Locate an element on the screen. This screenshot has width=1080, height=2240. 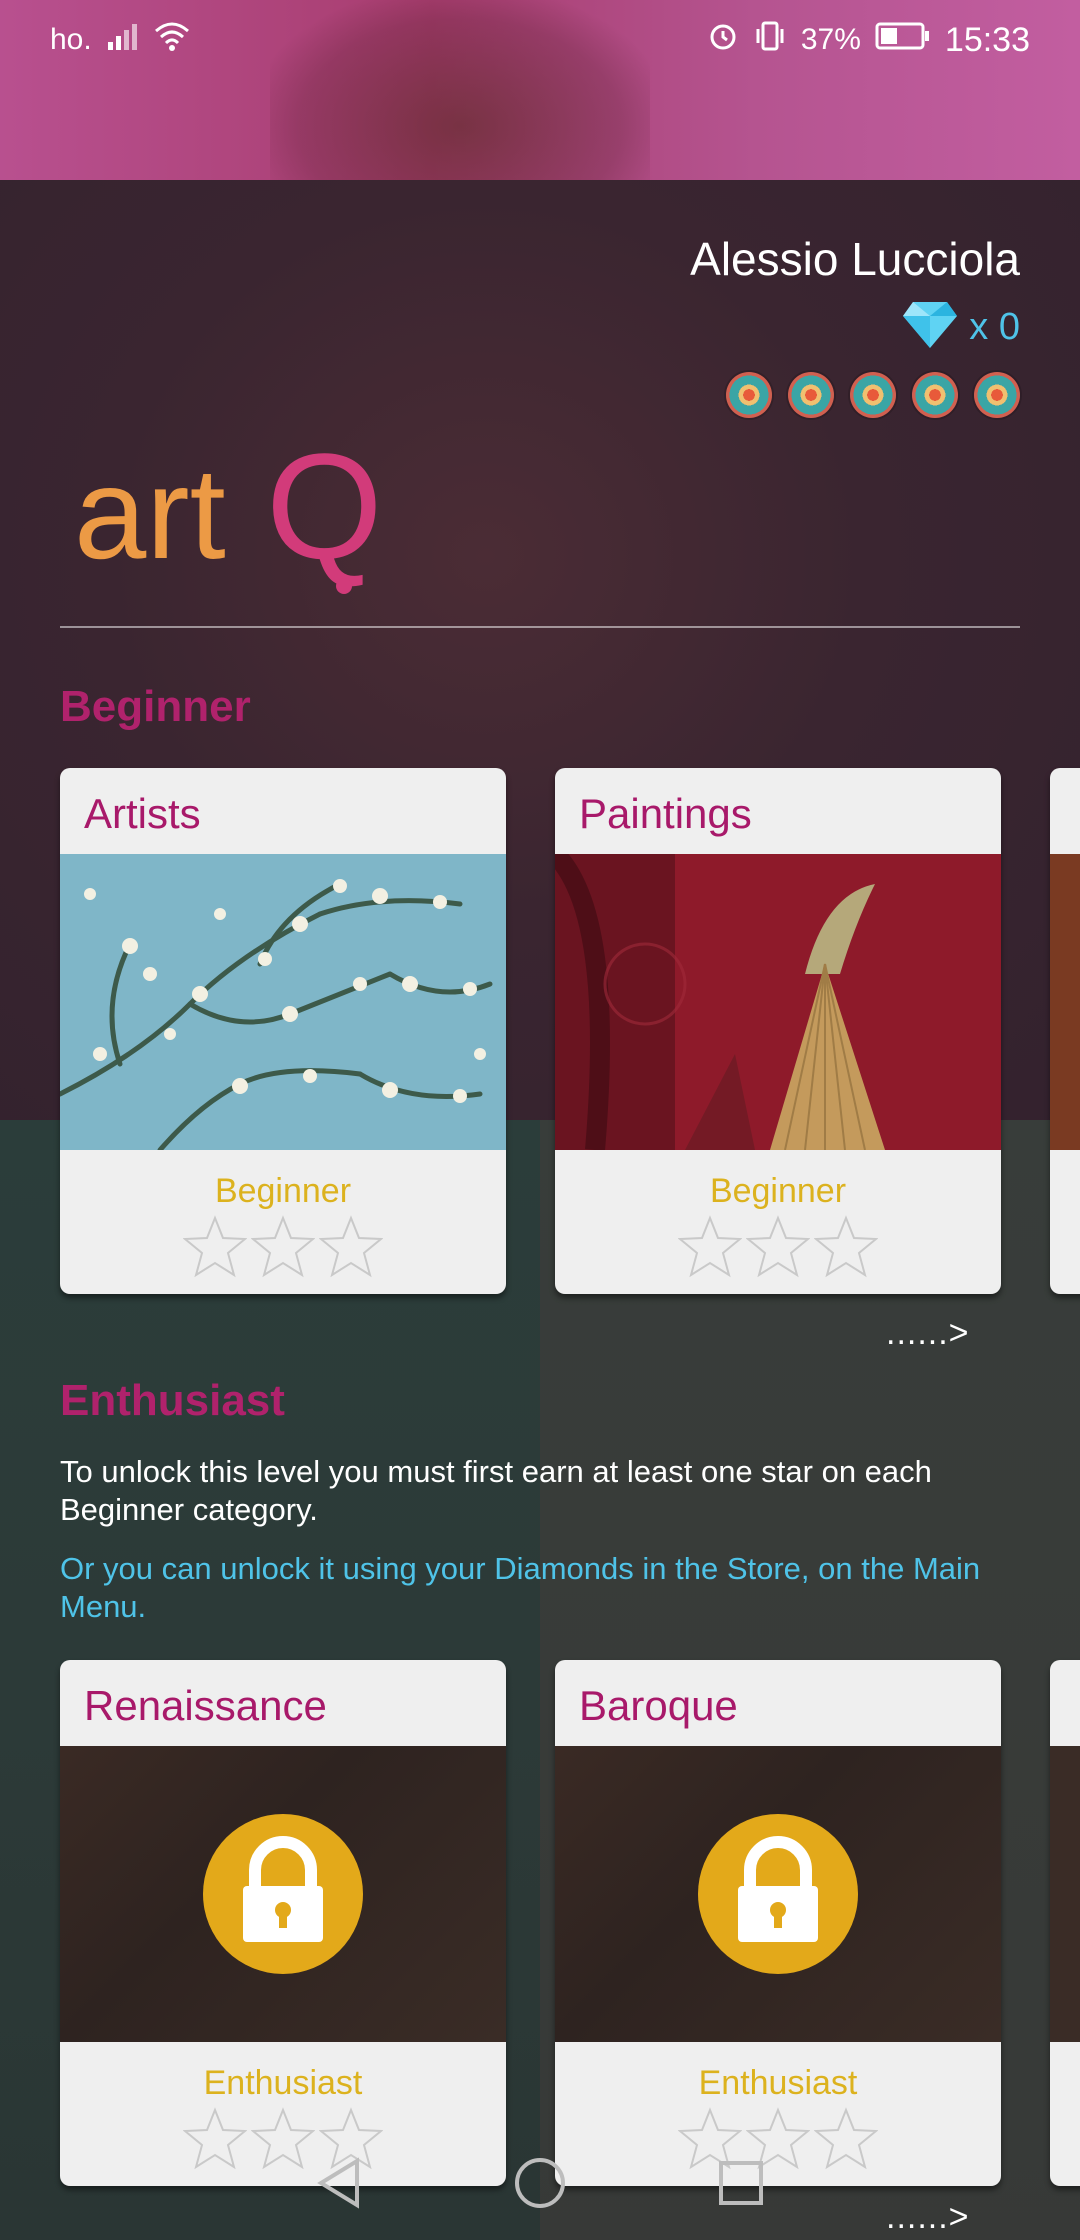
badge-row is located at coordinates (873, 395).